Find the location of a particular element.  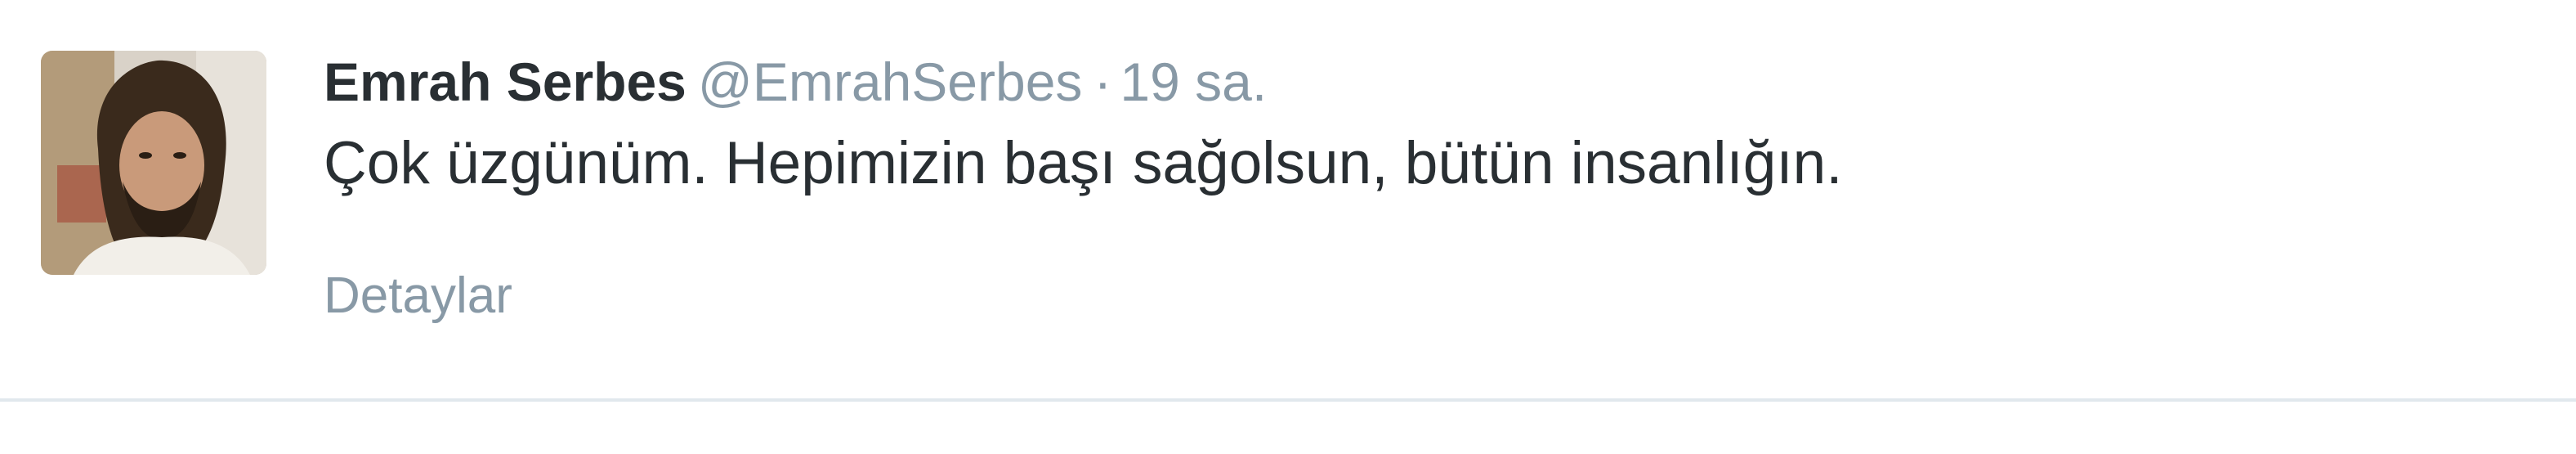

tweet-divider is located at coordinates (1288, 400).